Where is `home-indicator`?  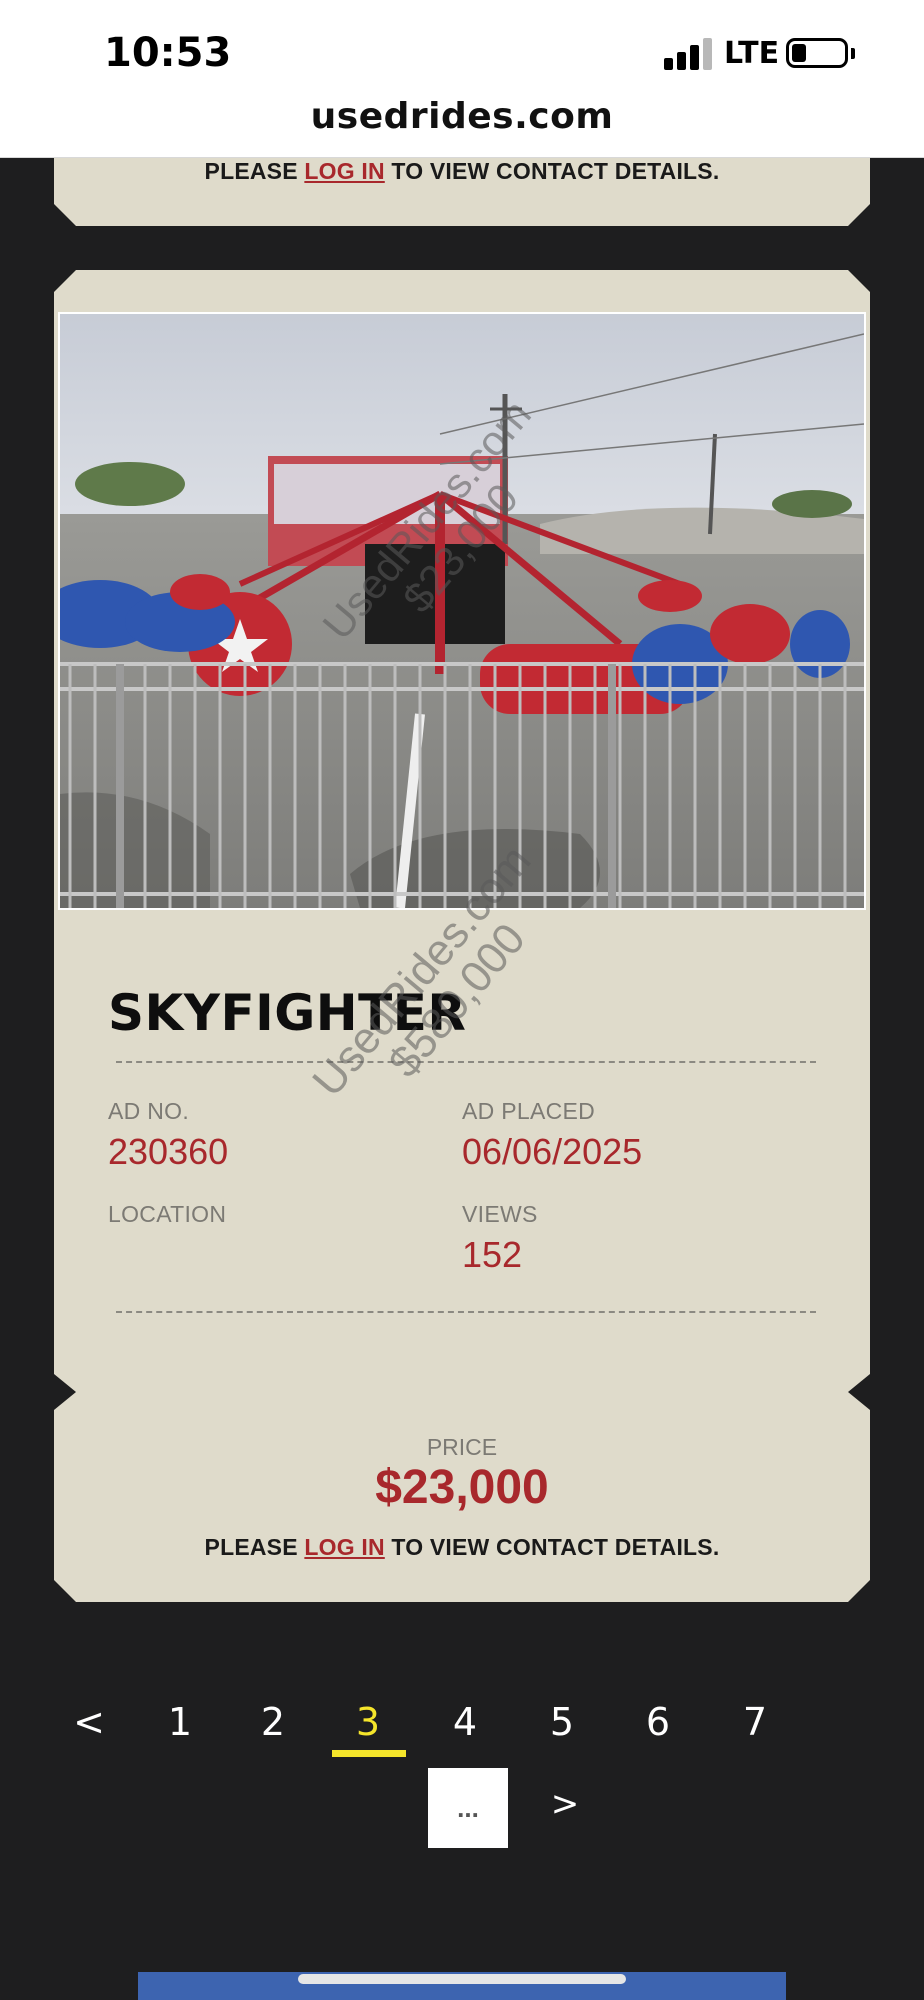
home-indicator is located at coordinates (462, 1979).